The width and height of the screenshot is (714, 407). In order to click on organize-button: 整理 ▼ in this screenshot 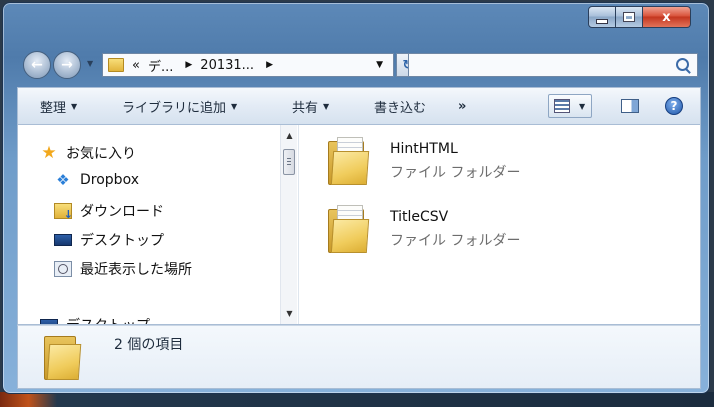, I will do `click(58, 106)`.